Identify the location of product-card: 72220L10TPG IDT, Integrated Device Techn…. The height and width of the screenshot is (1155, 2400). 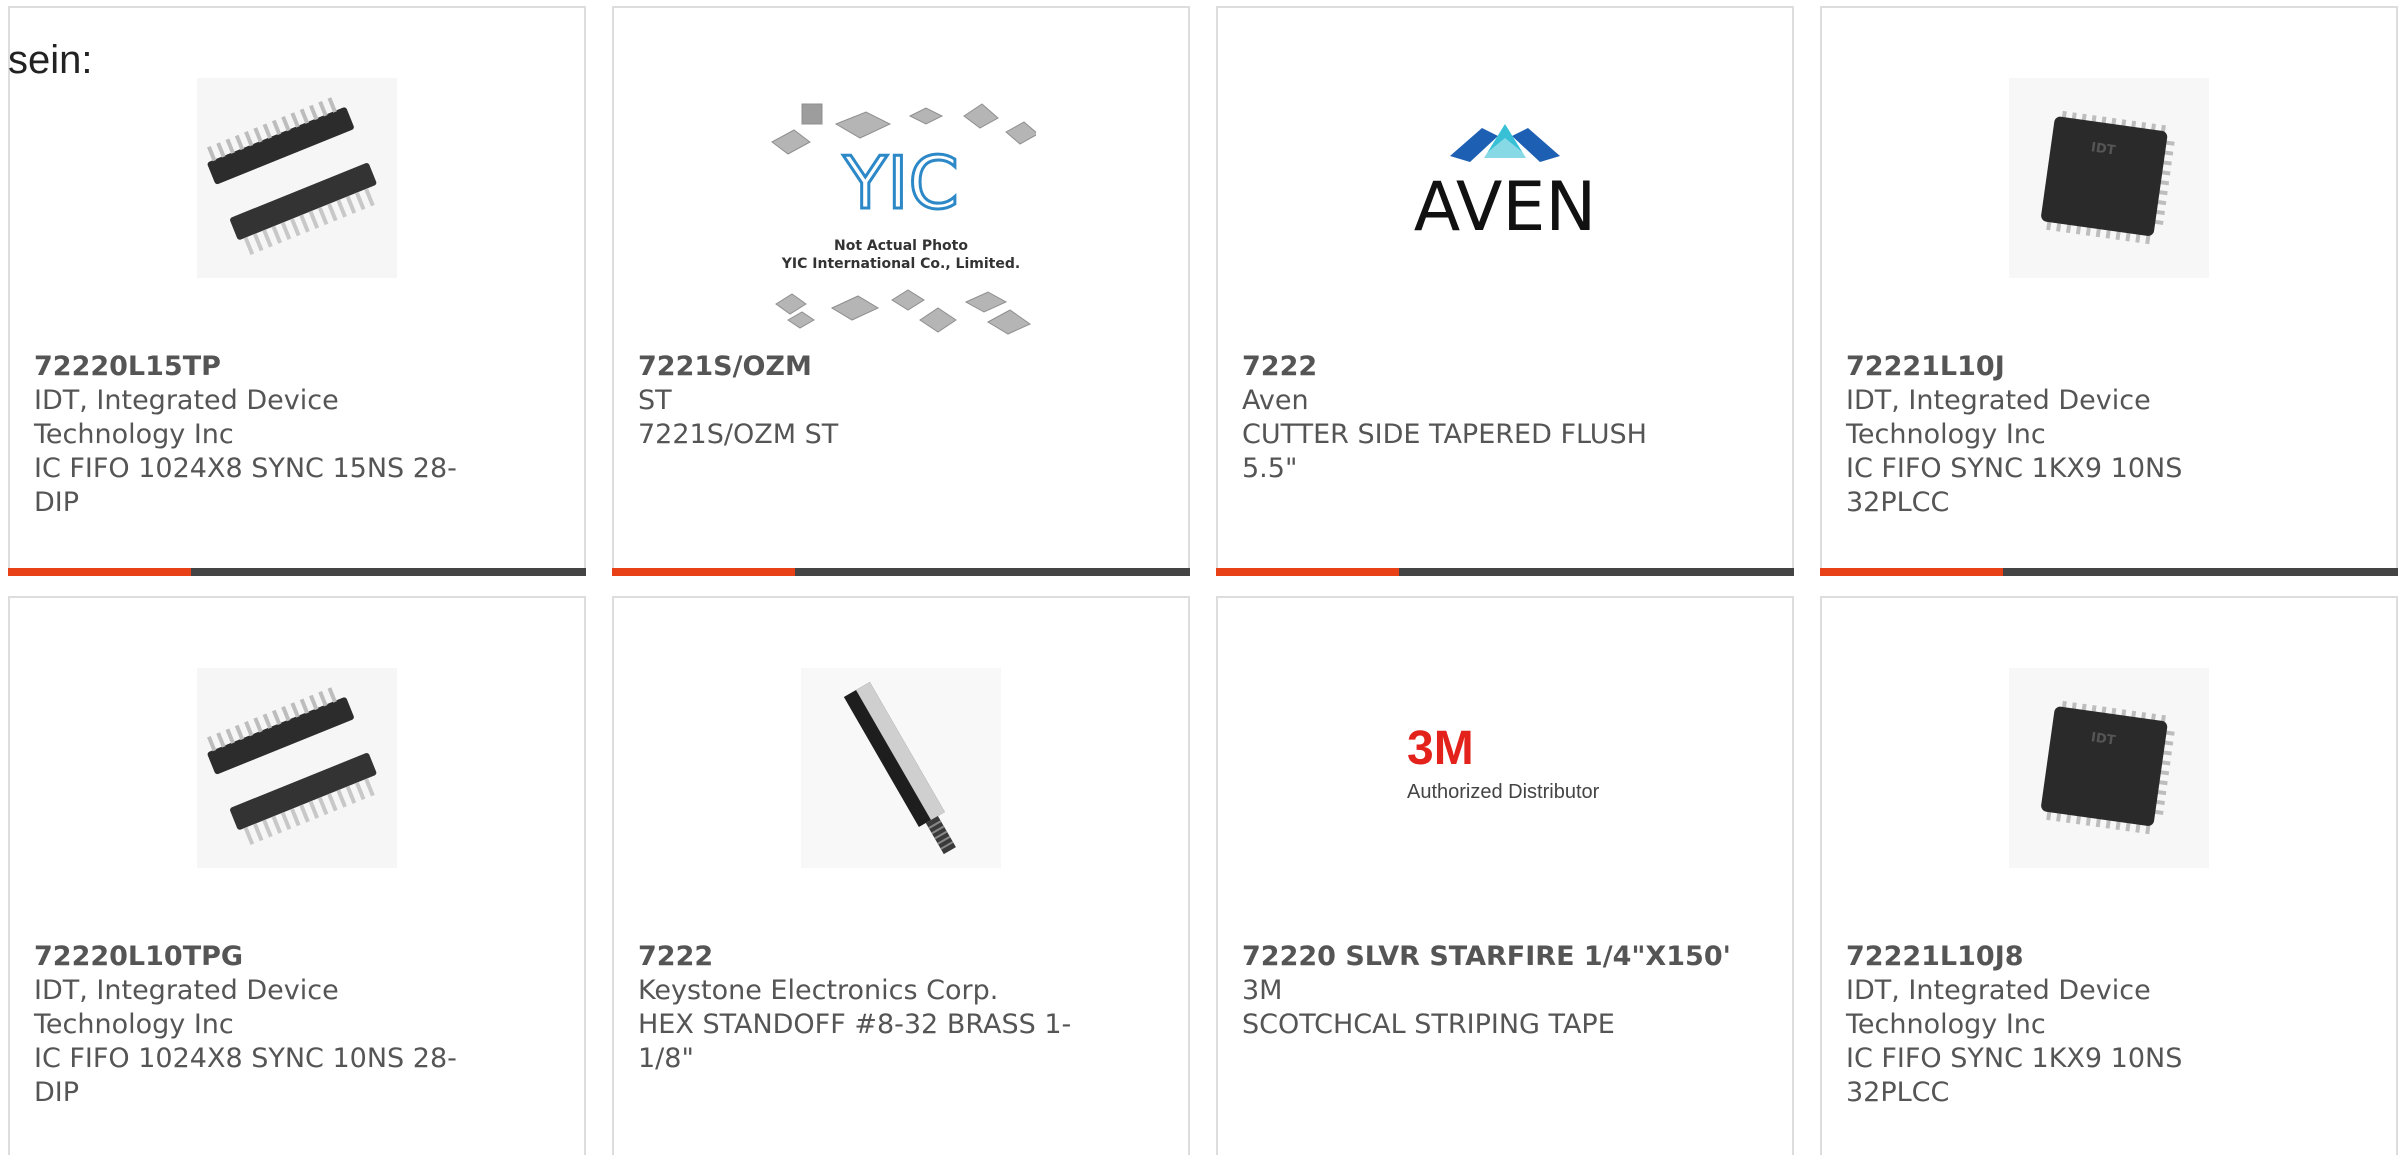
(297, 875).